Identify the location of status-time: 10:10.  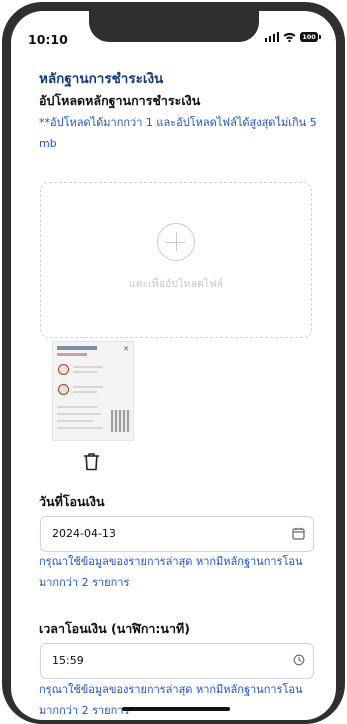
(48, 39).